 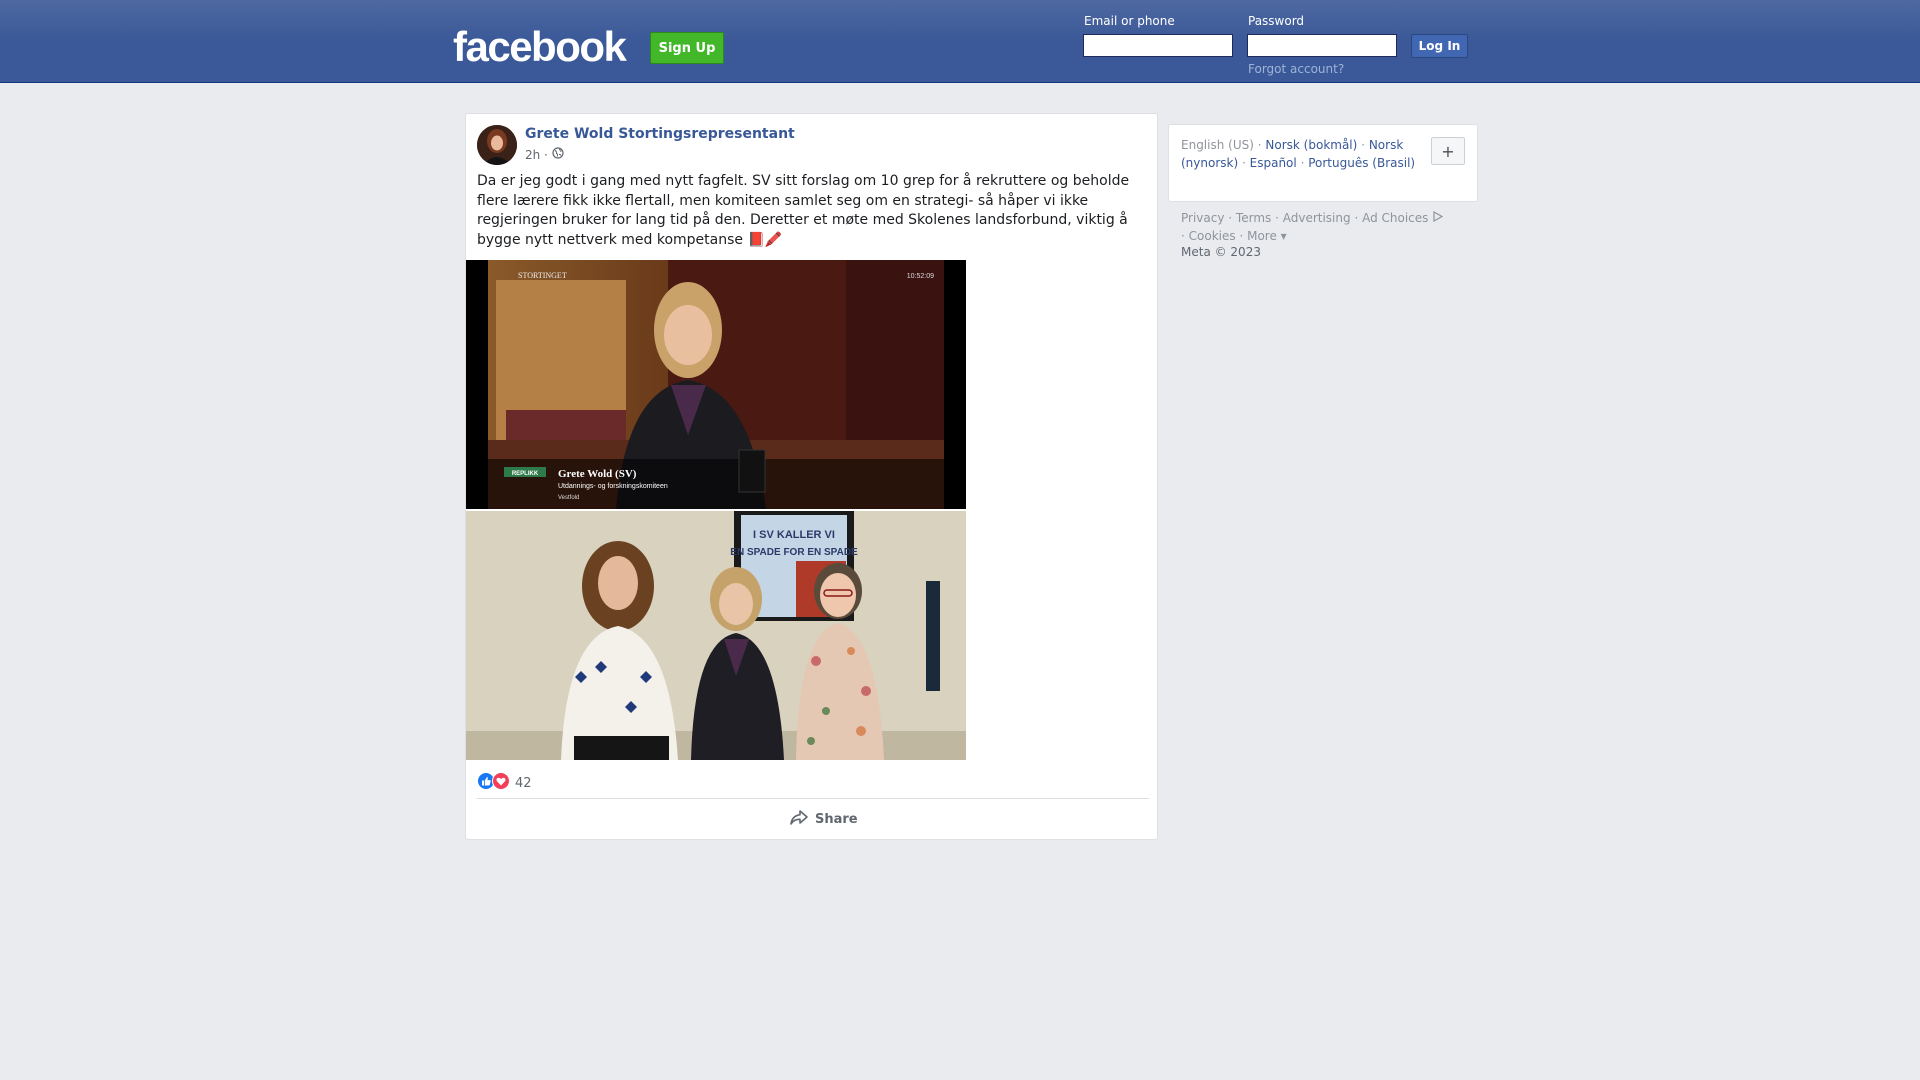 I want to click on forgot-account-link: Forgot account?, so click(x=1296, y=69).